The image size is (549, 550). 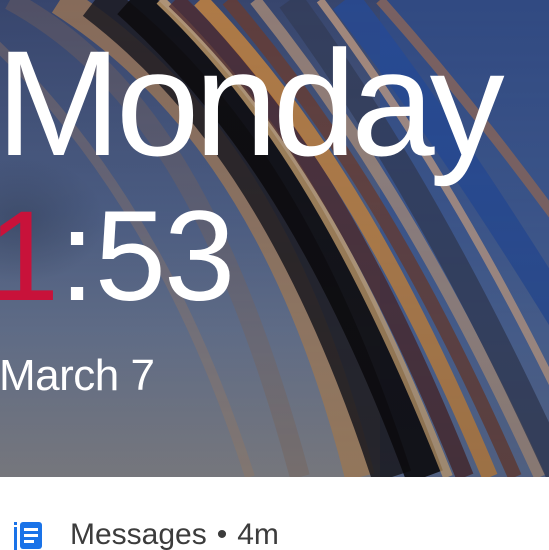 I want to click on clock-minutes: 53, so click(x=164, y=256).